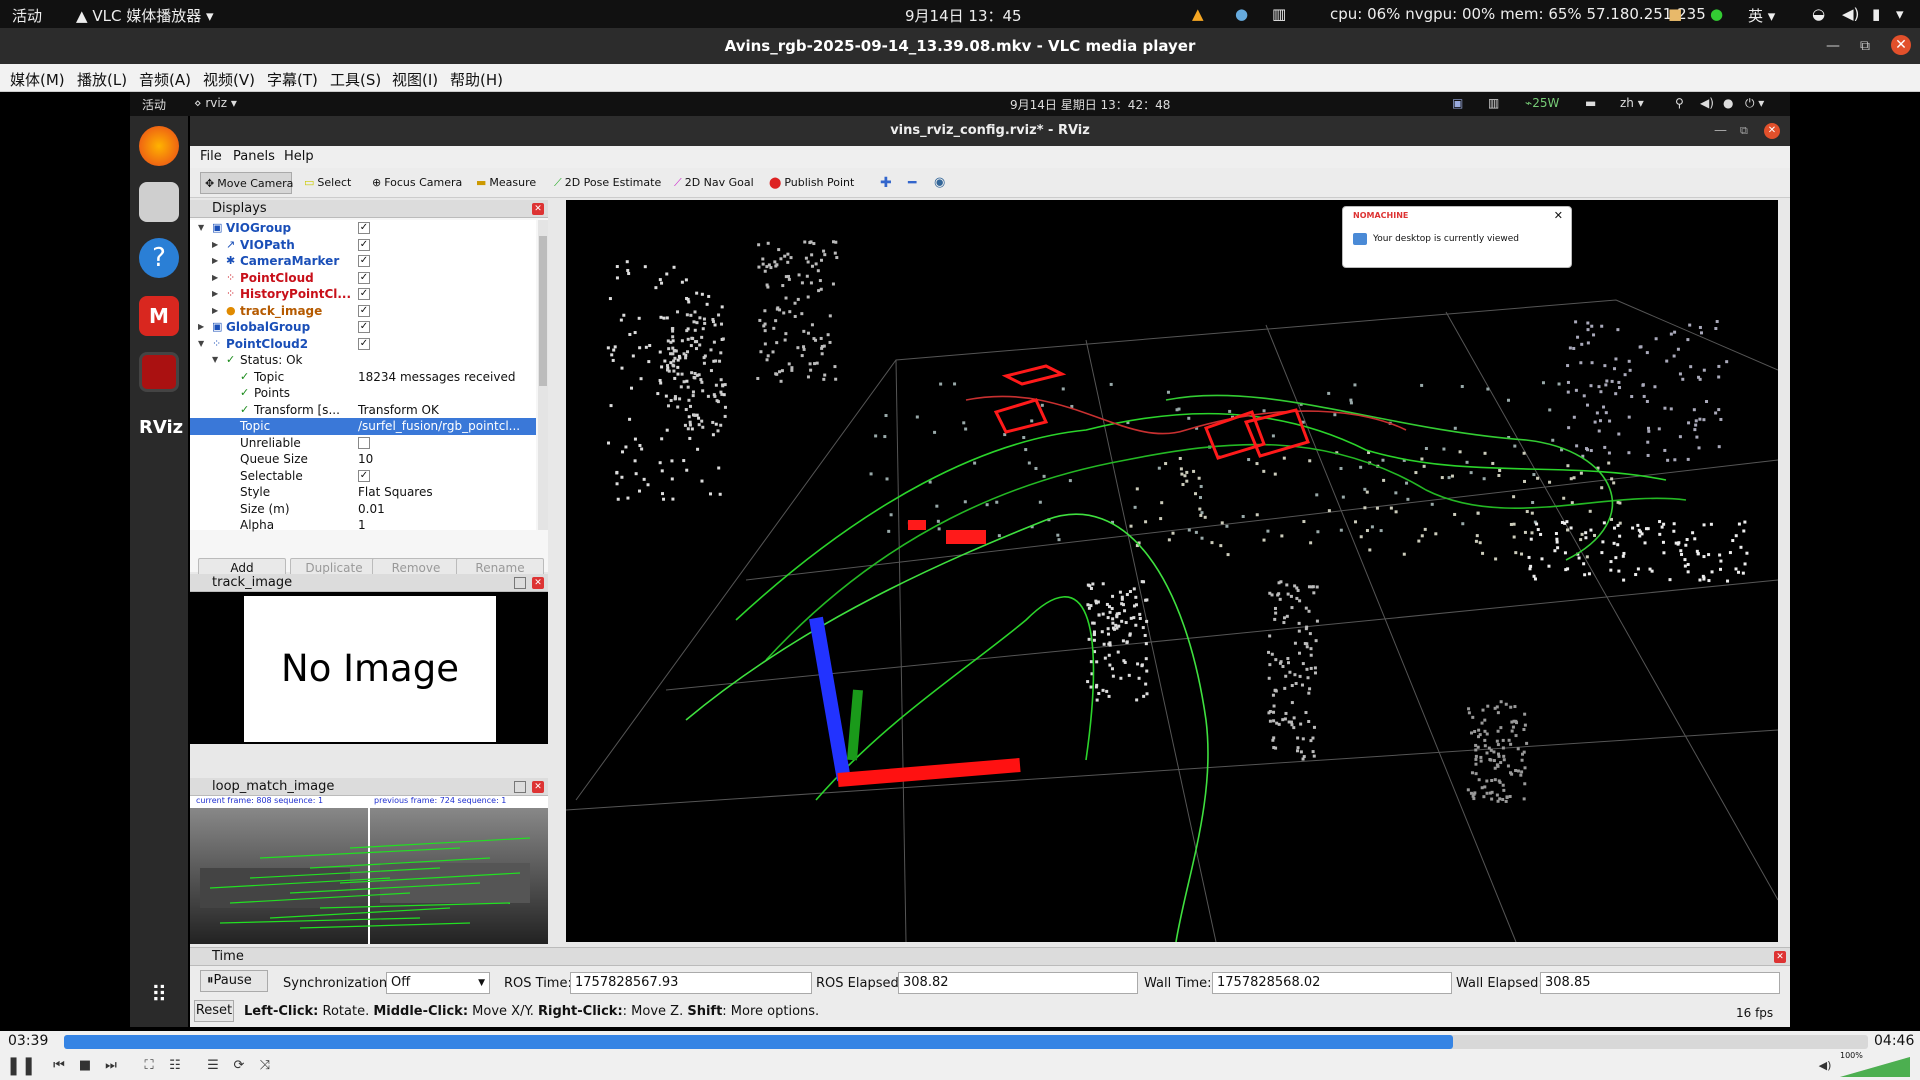 The width and height of the screenshot is (1920, 1080). What do you see at coordinates (59, 1066) in the screenshot?
I see `previous-icon: ⏮` at bounding box center [59, 1066].